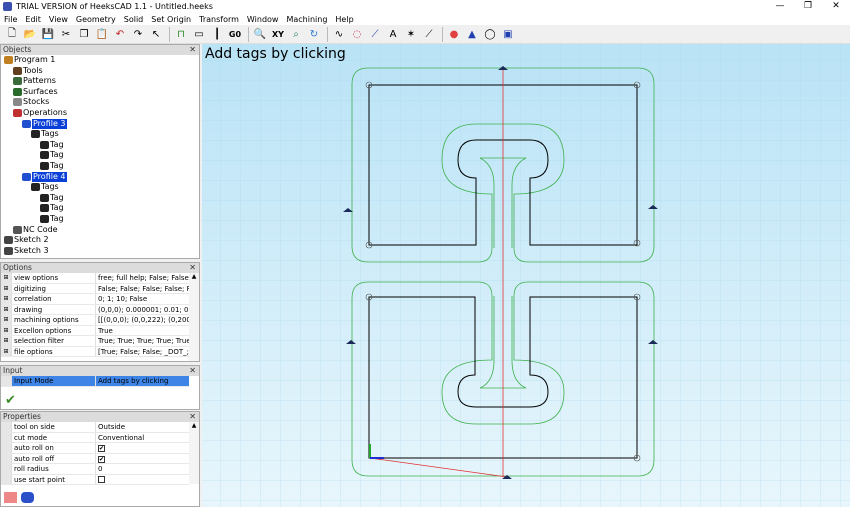  What do you see at coordinates (48, 34) in the screenshot?
I see `save-icon: 💾` at bounding box center [48, 34].